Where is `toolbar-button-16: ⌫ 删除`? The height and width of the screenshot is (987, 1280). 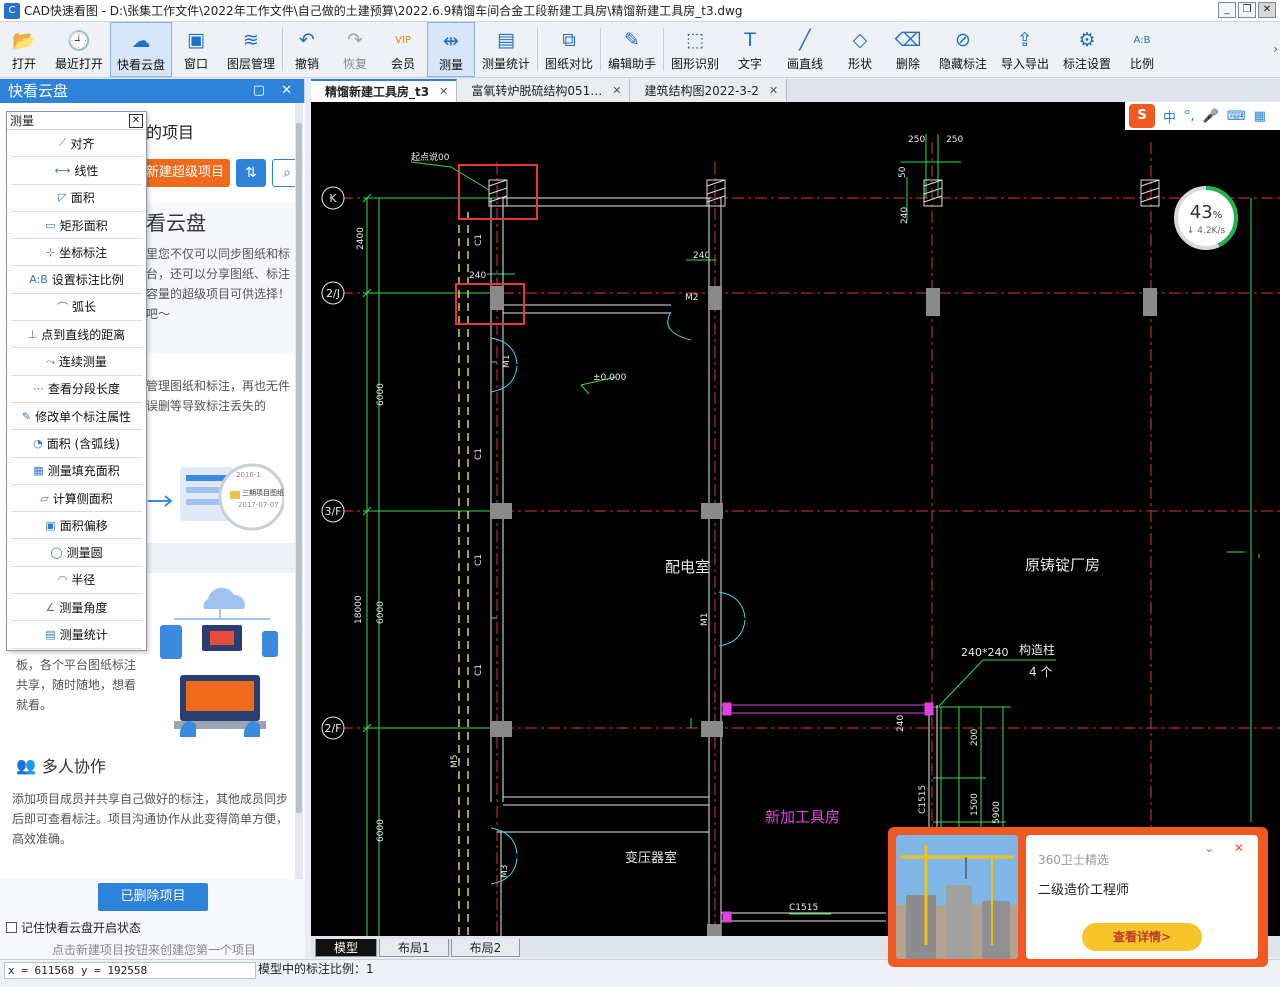
toolbar-button-16: ⌫ 删除 is located at coordinates (908, 49).